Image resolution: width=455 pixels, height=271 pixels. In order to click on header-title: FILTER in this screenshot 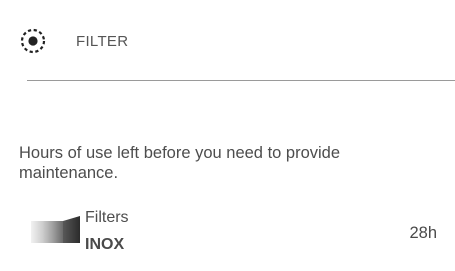, I will do `click(102, 41)`.